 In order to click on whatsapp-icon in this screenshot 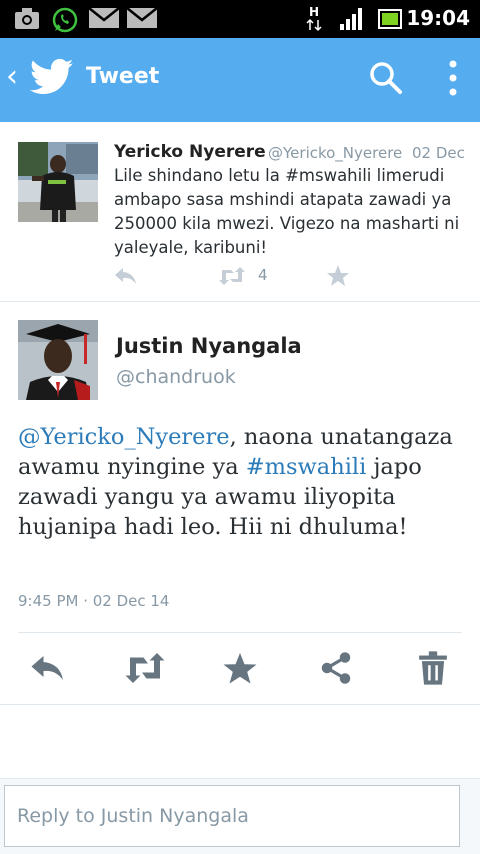, I will do `click(65, 22)`.